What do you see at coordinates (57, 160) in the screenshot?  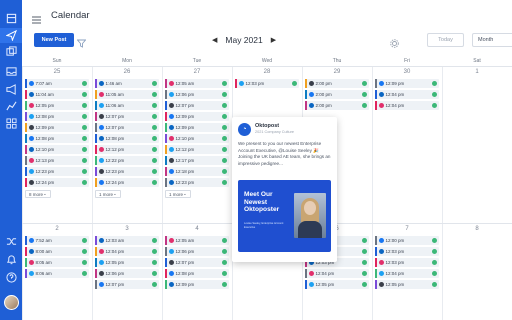 I see `post-entry: 12:13 pm` at bounding box center [57, 160].